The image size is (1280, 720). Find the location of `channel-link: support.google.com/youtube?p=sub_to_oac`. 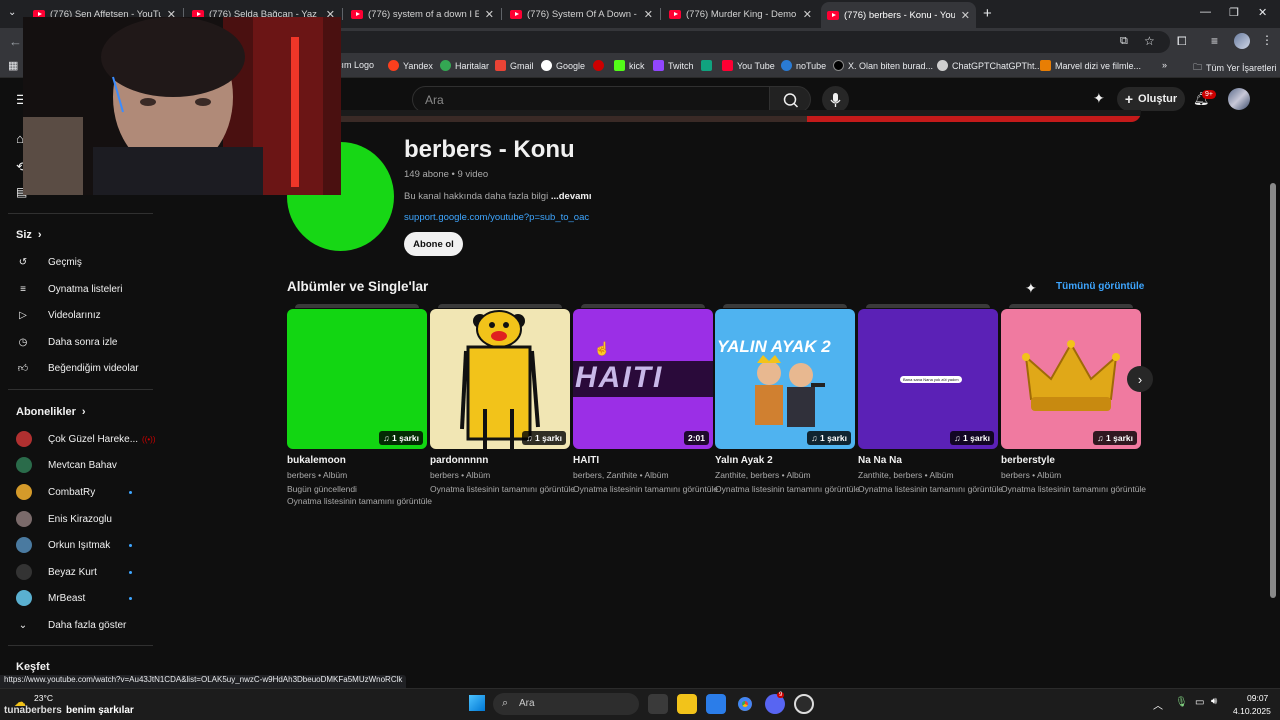

channel-link: support.google.com/youtube?p=sub_to_oac is located at coordinates (496, 217).